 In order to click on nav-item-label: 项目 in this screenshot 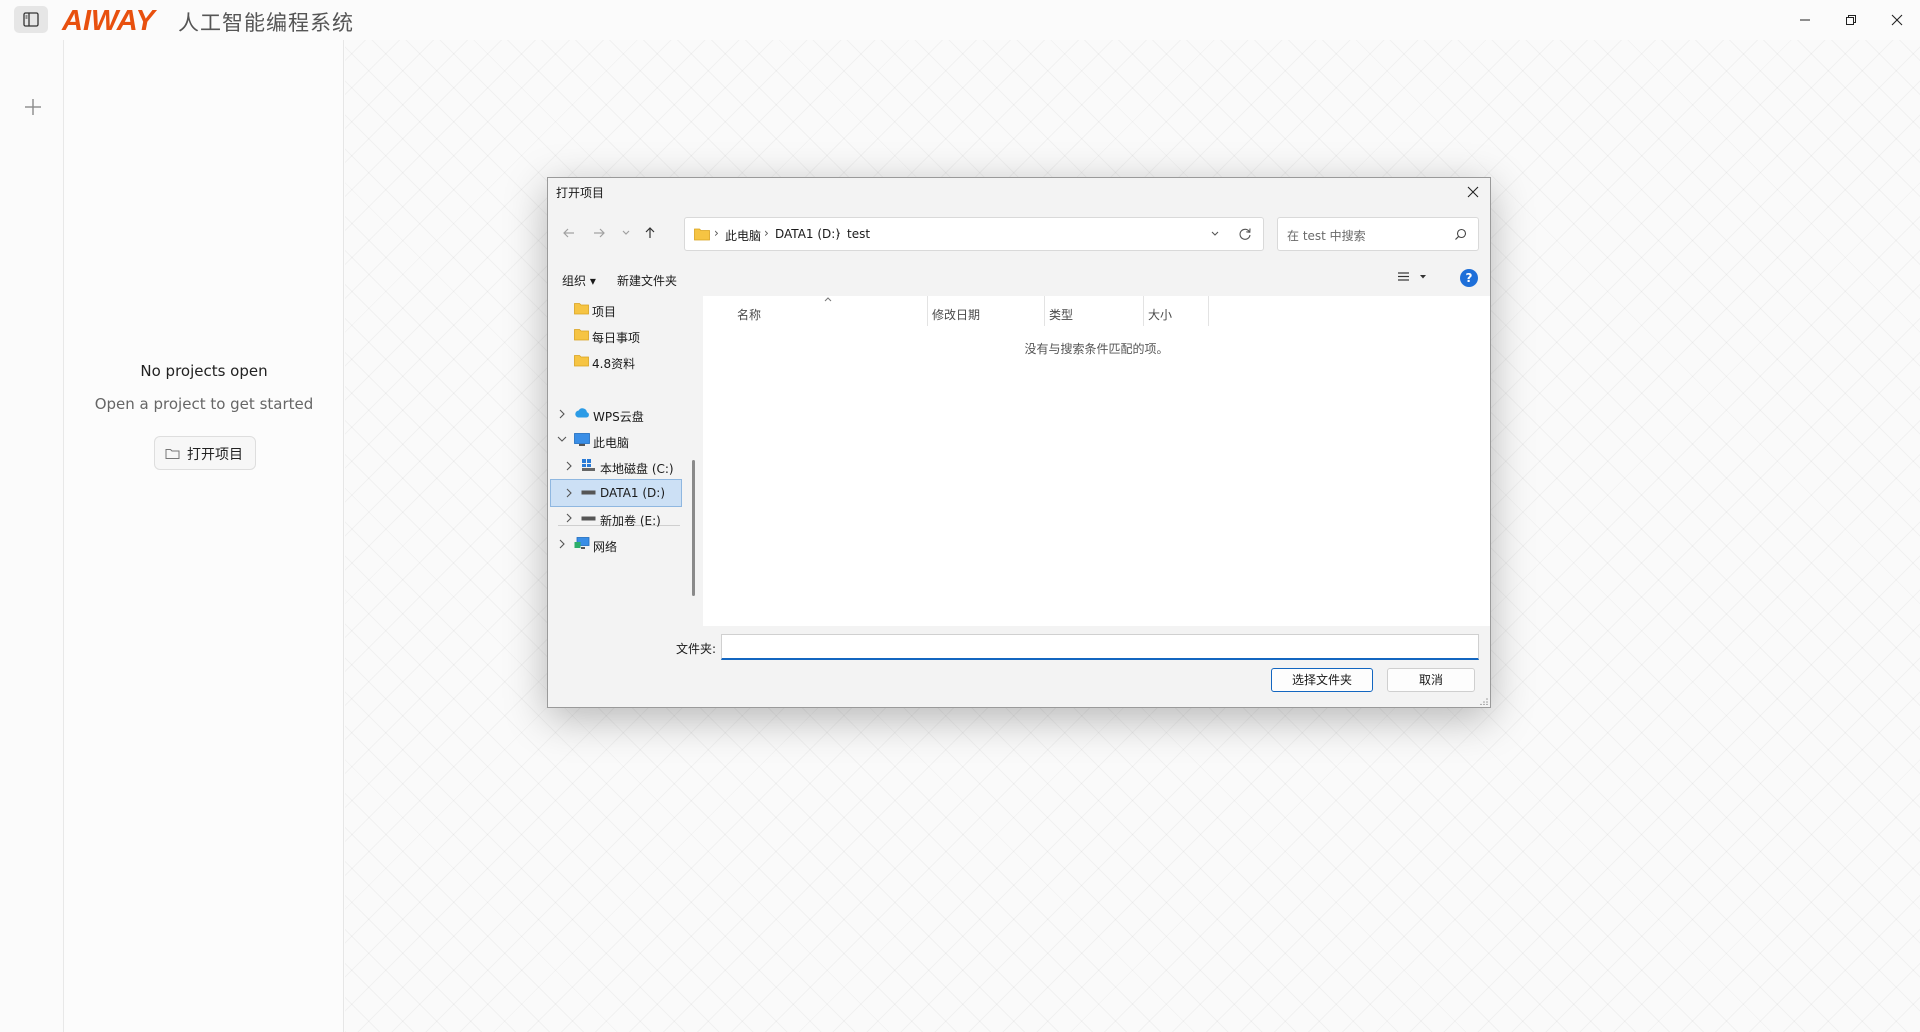, I will do `click(604, 312)`.